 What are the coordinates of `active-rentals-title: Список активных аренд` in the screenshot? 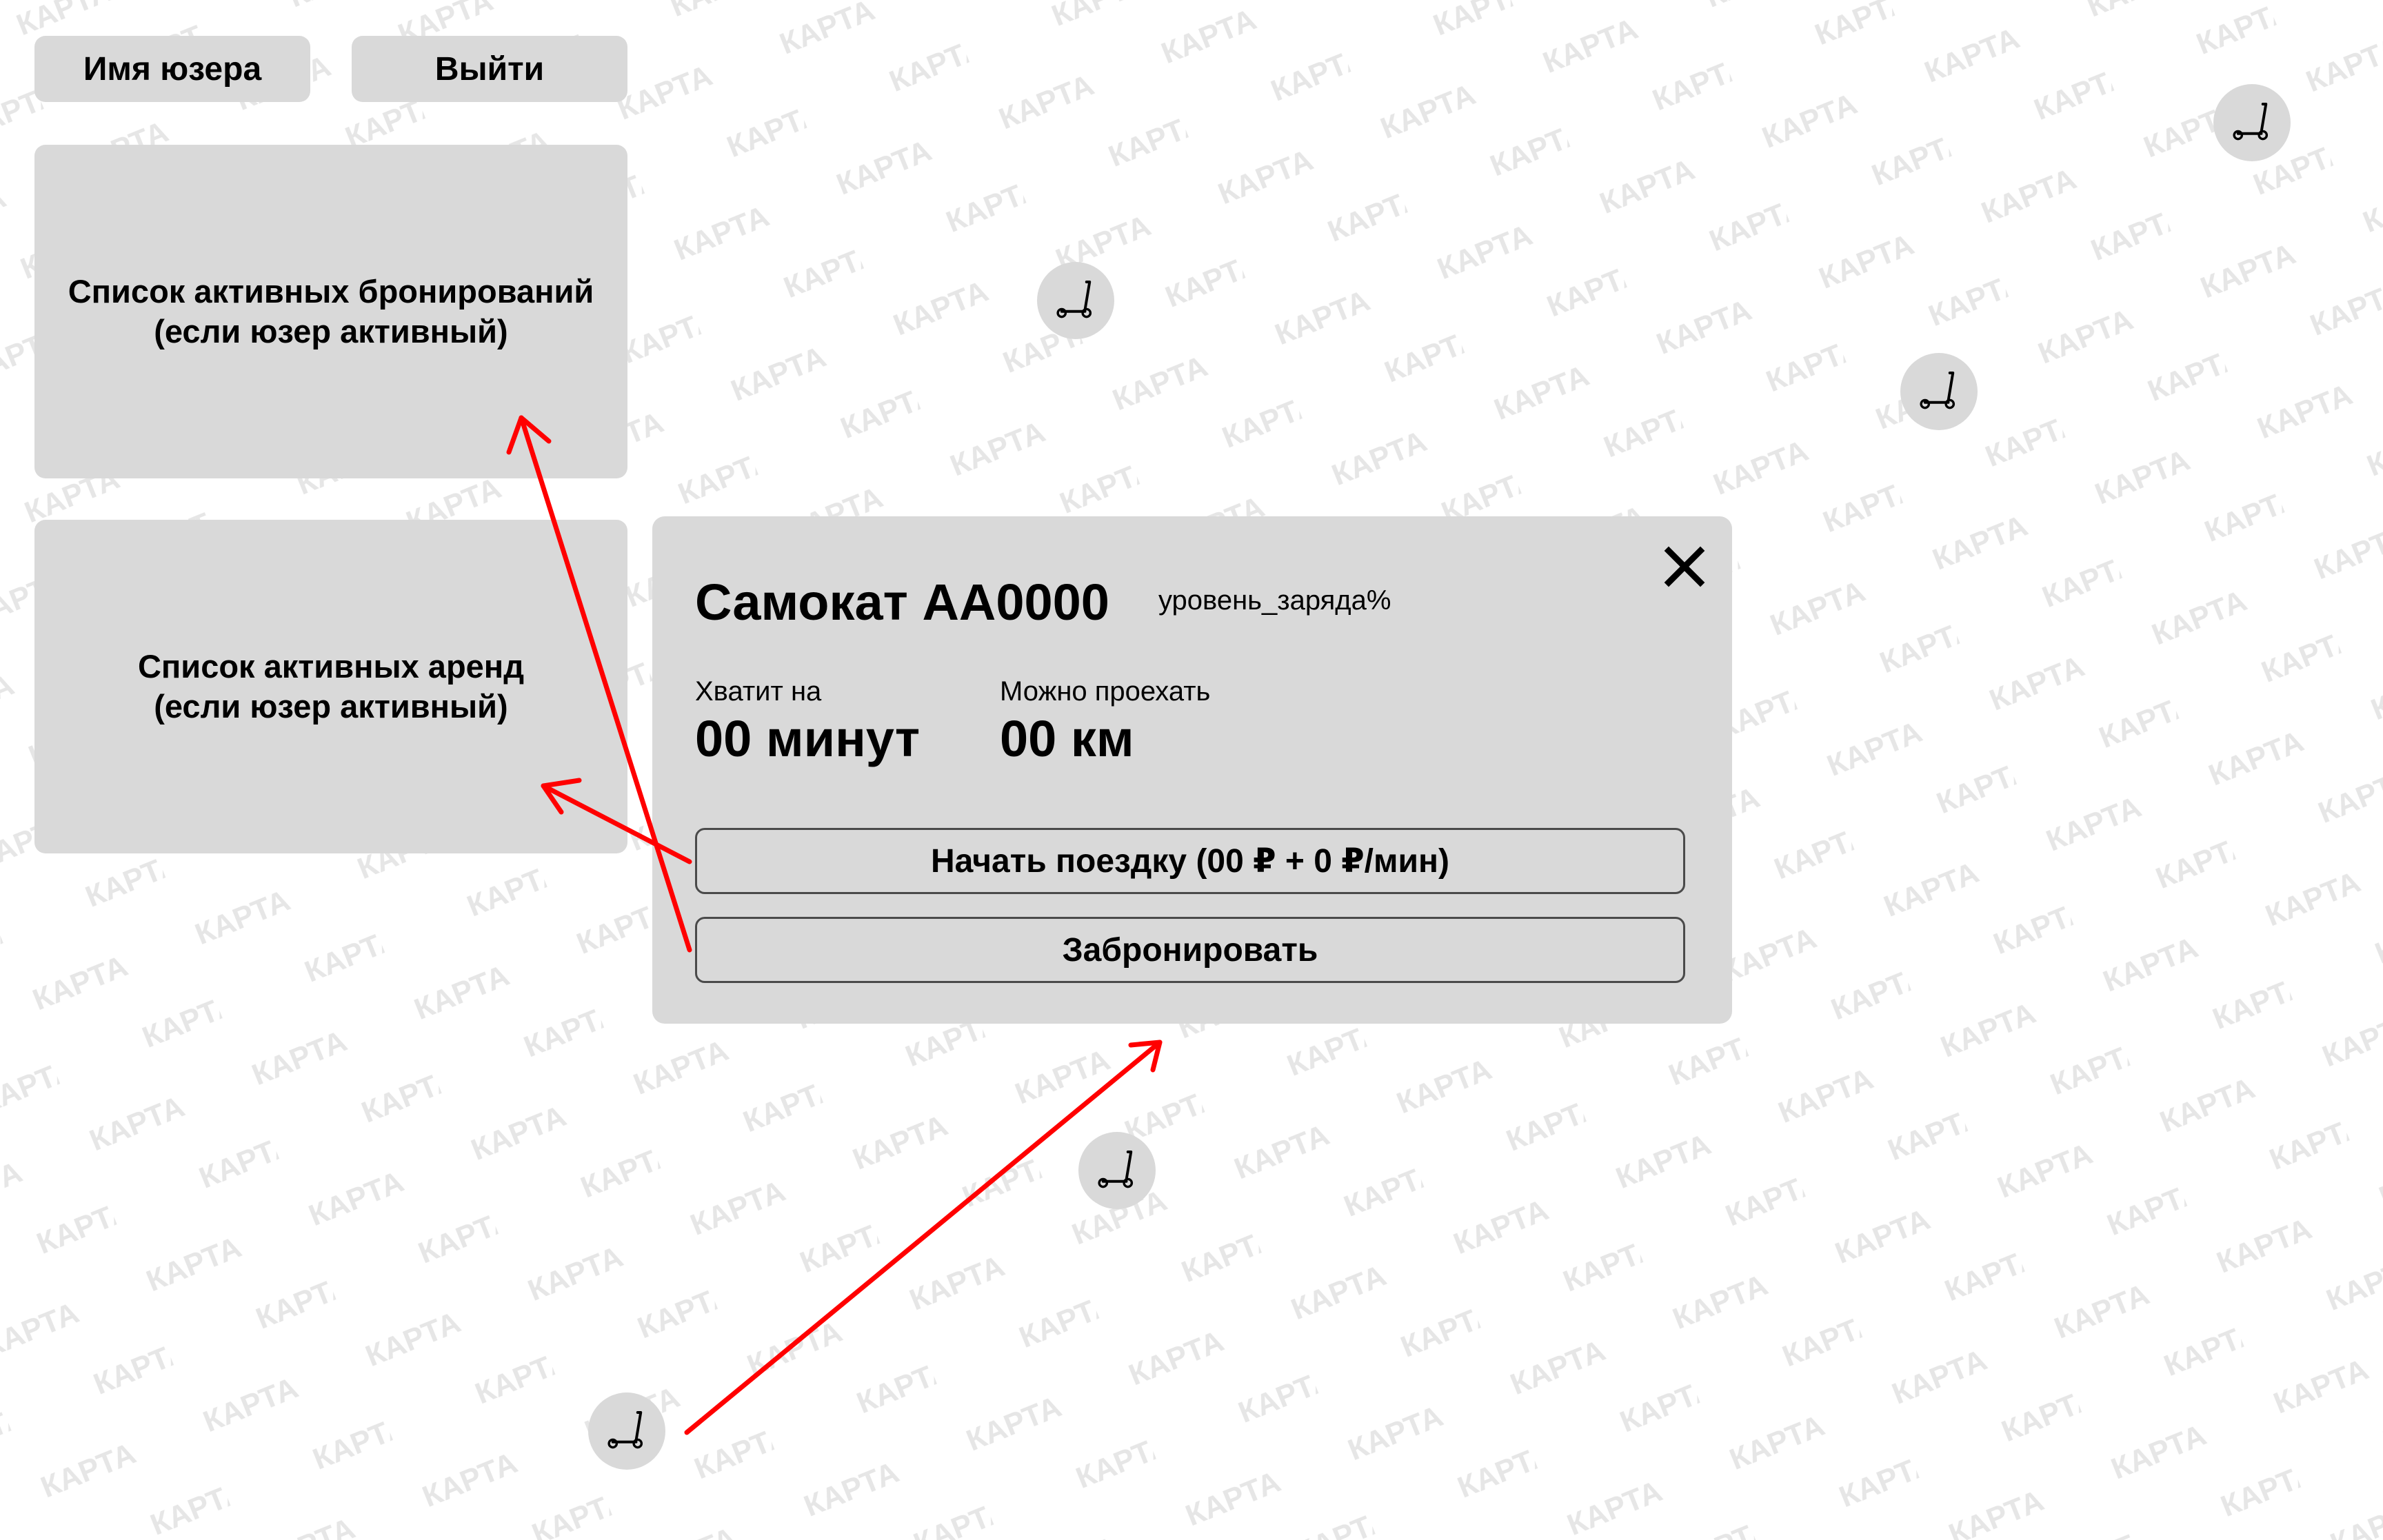 It's located at (331, 667).